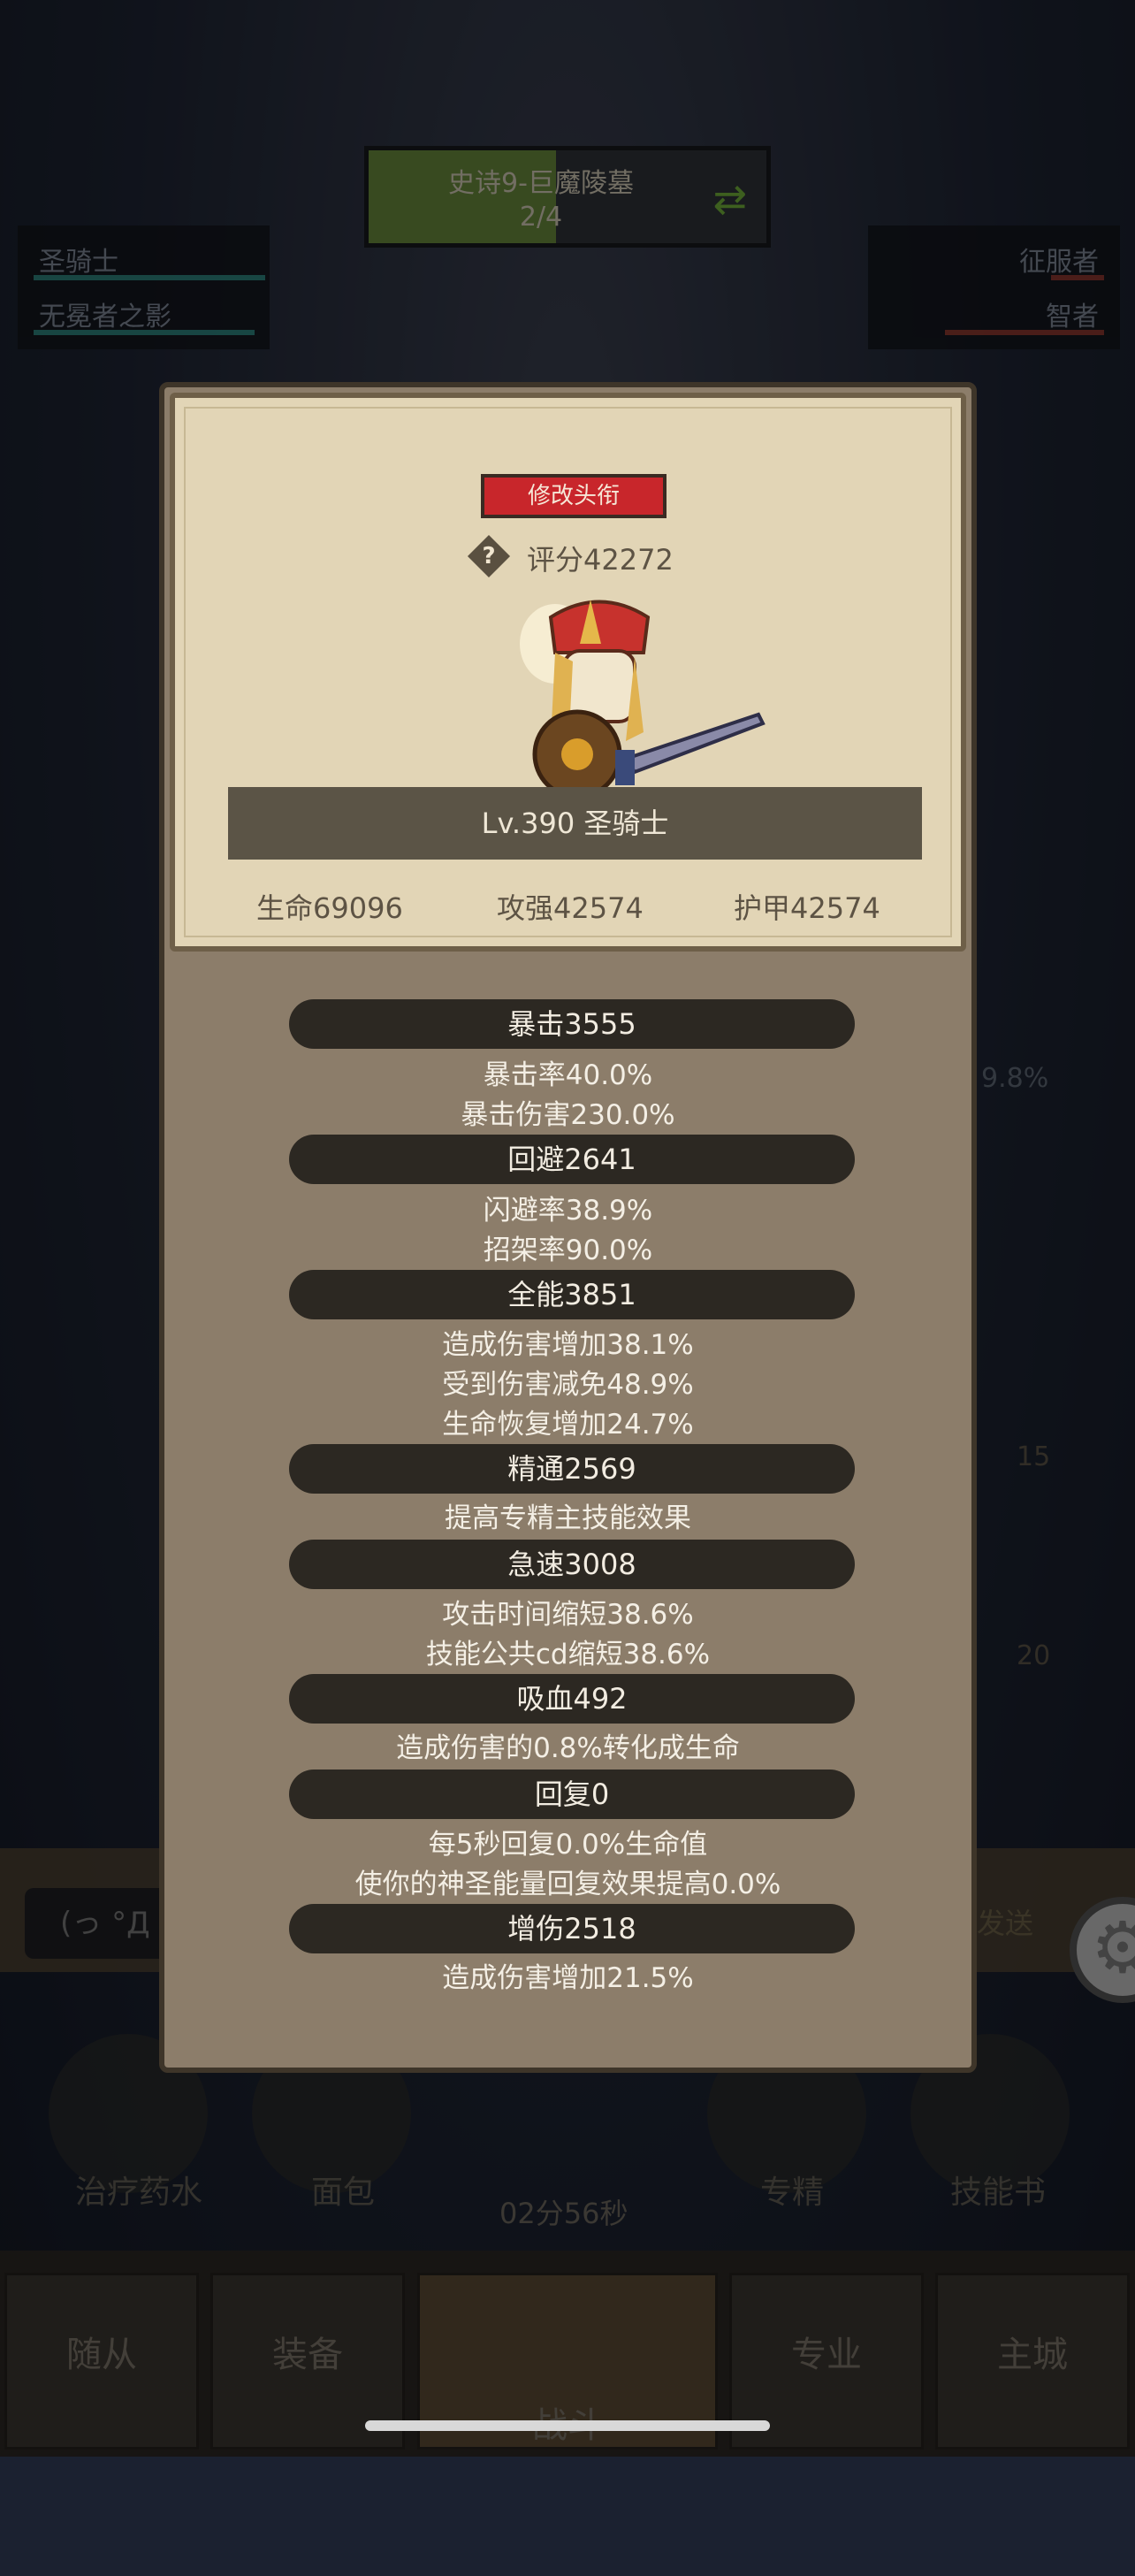  What do you see at coordinates (489, 556) in the screenshot?
I see `help-icon: ?` at bounding box center [489, 556].